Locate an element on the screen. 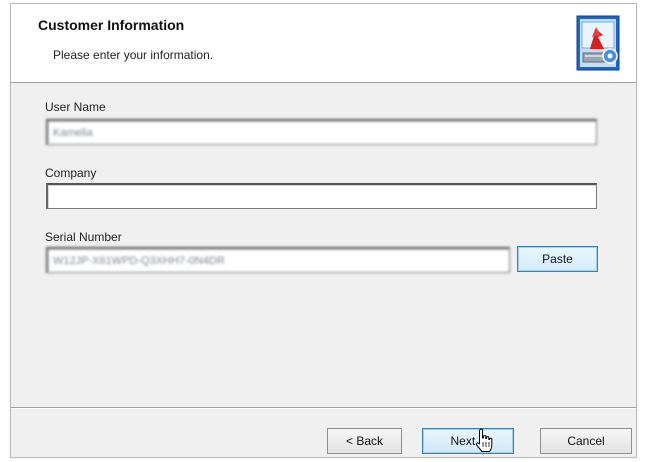 This screenshot has height=462, width=649. serial-number-label: Serial Number is located at coordinates (83, 237).